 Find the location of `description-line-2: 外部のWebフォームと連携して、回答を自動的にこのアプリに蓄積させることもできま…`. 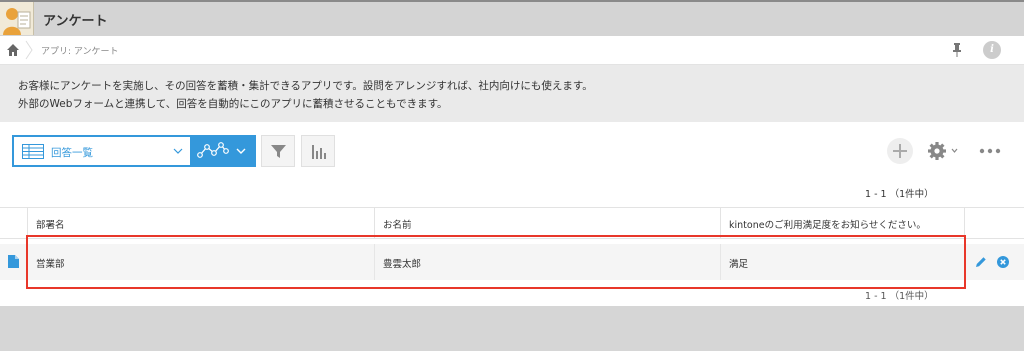

description-line-2: 外部のWebフォームと連携して、回答を自動的にこのアプリに蓄積させることもできま… is located at coordinates (233, 104).